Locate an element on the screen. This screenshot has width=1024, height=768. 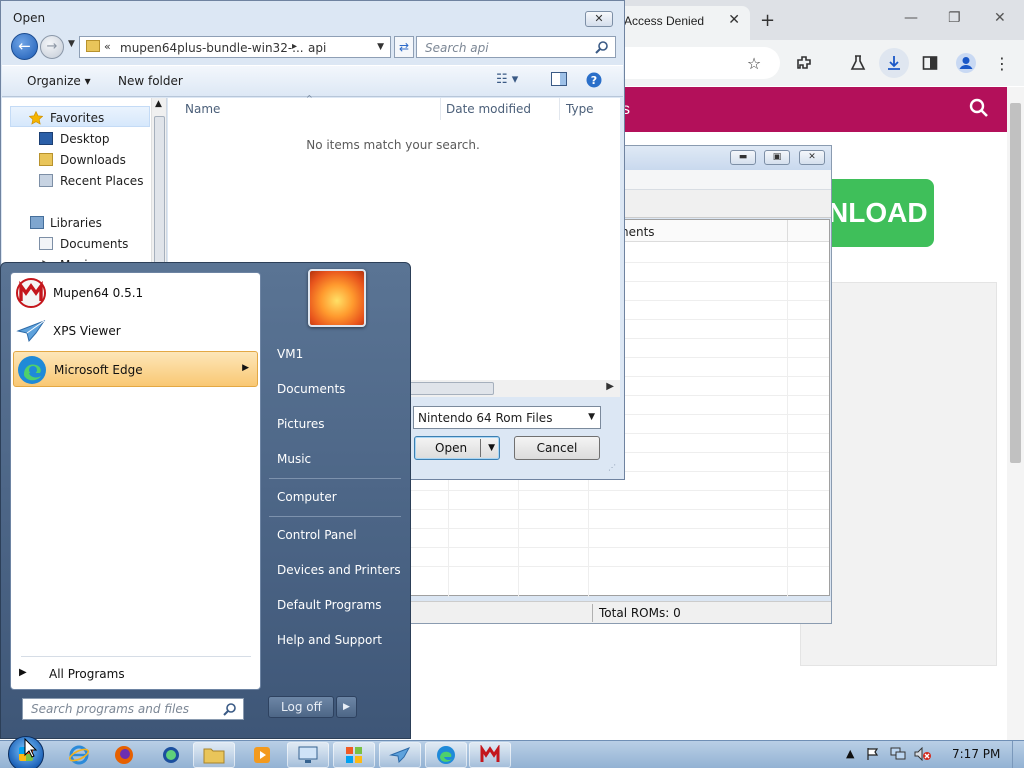
start-link-documents: Documents is located at coordinates (334, 389).